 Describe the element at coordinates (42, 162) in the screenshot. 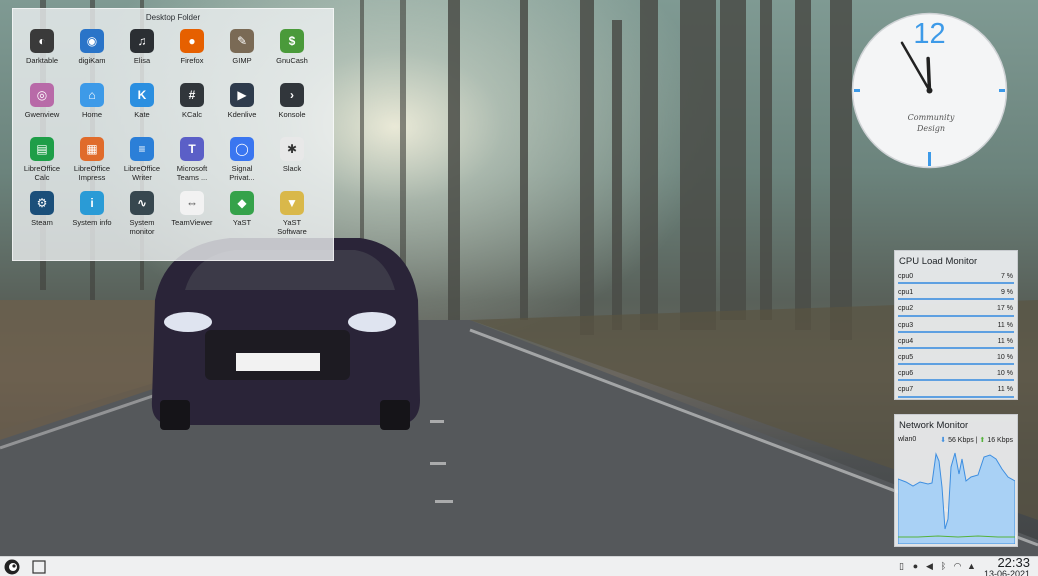

I see `app-launcher-libreoffice-calc: ▤ LibreOffice Calc` at that location.